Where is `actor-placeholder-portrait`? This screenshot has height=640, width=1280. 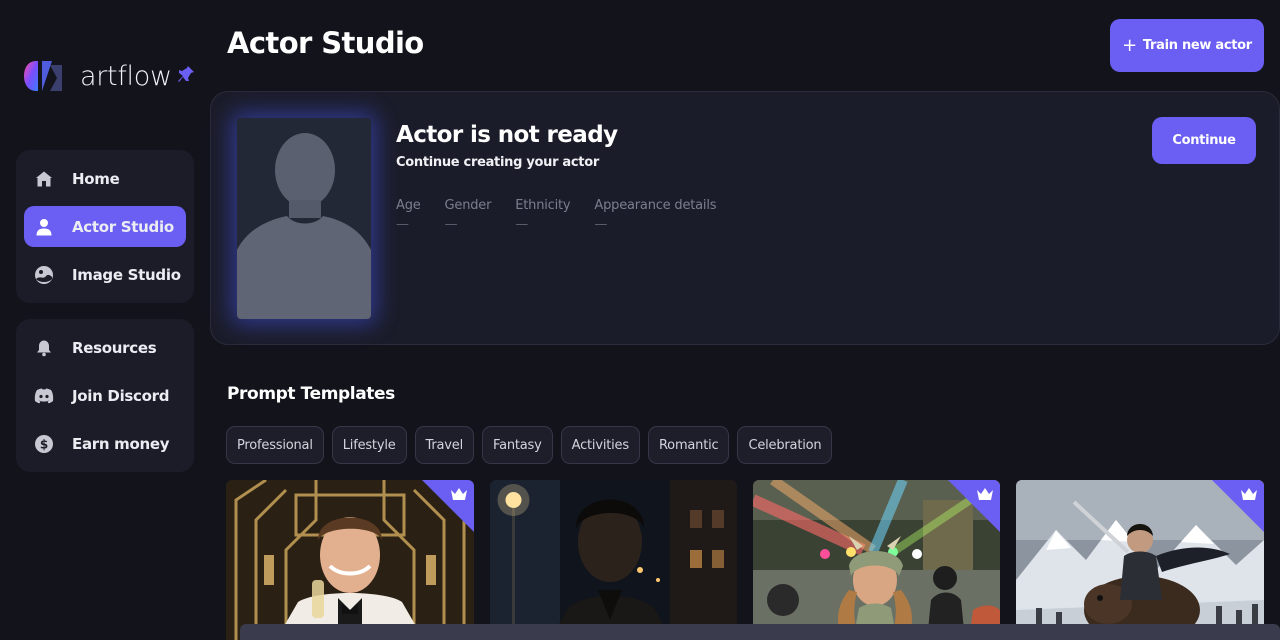 actor-placeholder-portrait is located at coordinates (304, 218).